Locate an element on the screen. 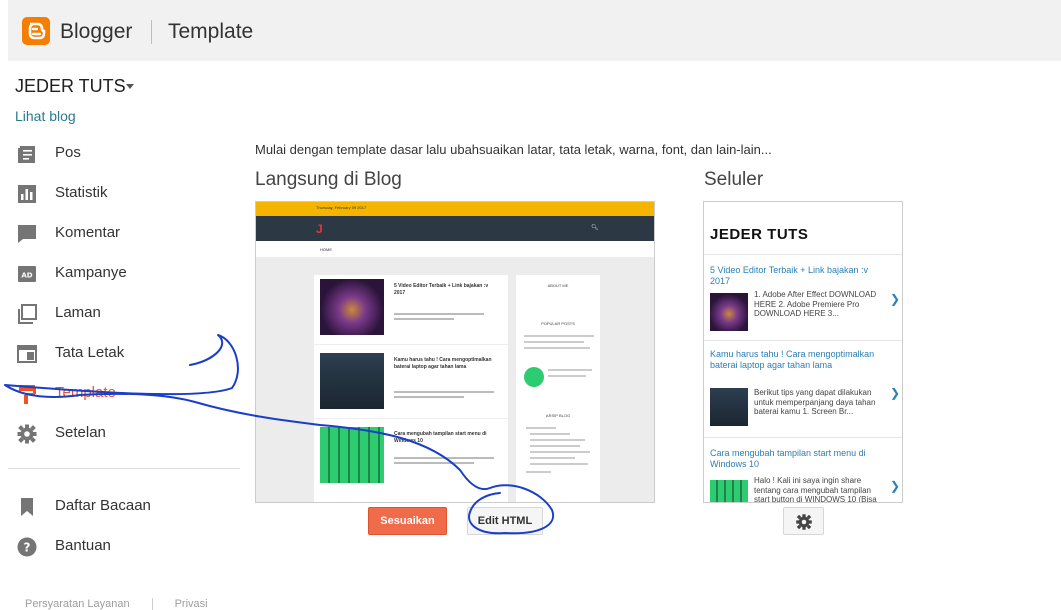  sidebar-item-help: ? Bantuan is located at coordinates (120, 546).